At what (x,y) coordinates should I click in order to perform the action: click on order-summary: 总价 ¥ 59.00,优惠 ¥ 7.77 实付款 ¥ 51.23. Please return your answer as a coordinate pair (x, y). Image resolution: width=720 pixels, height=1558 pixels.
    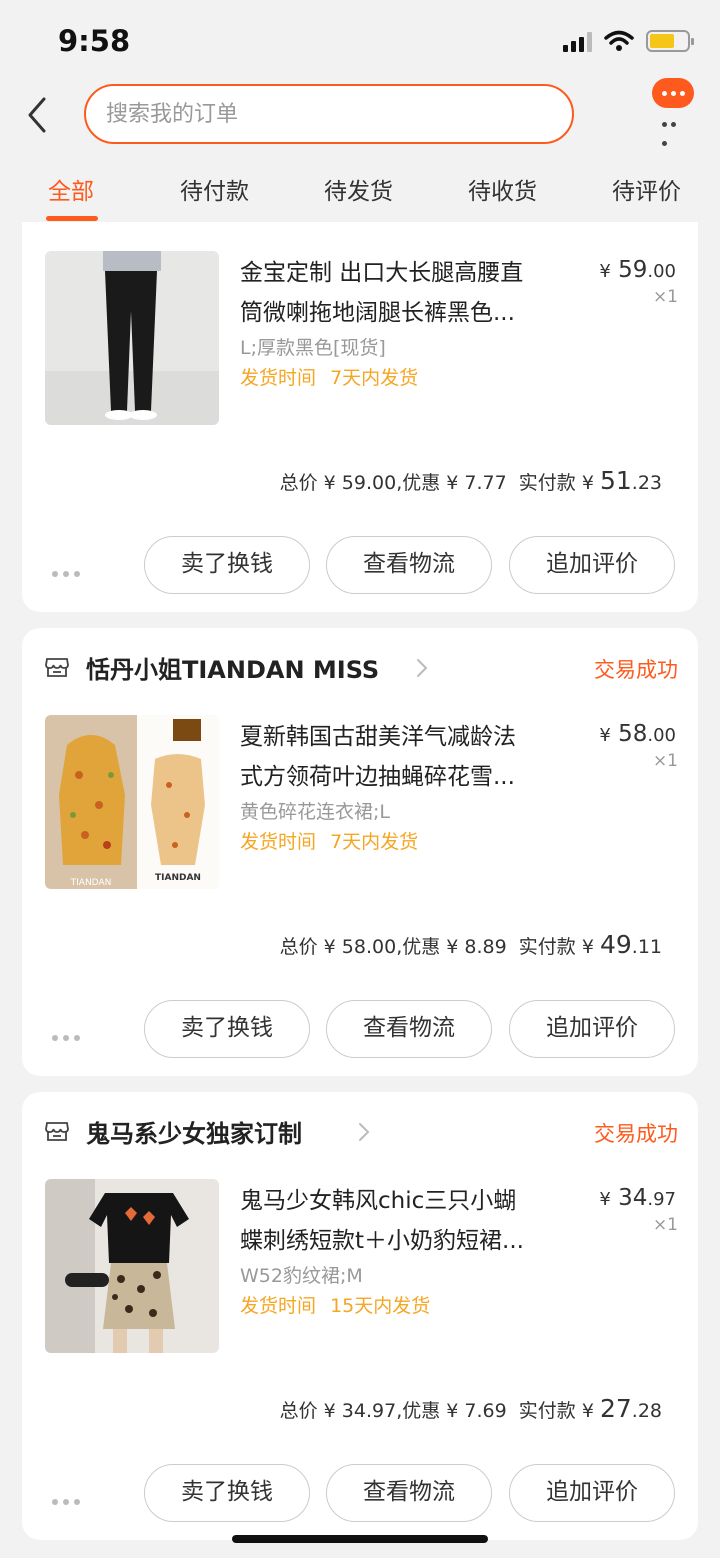
    Looking at the image, I should click on (471, 480).